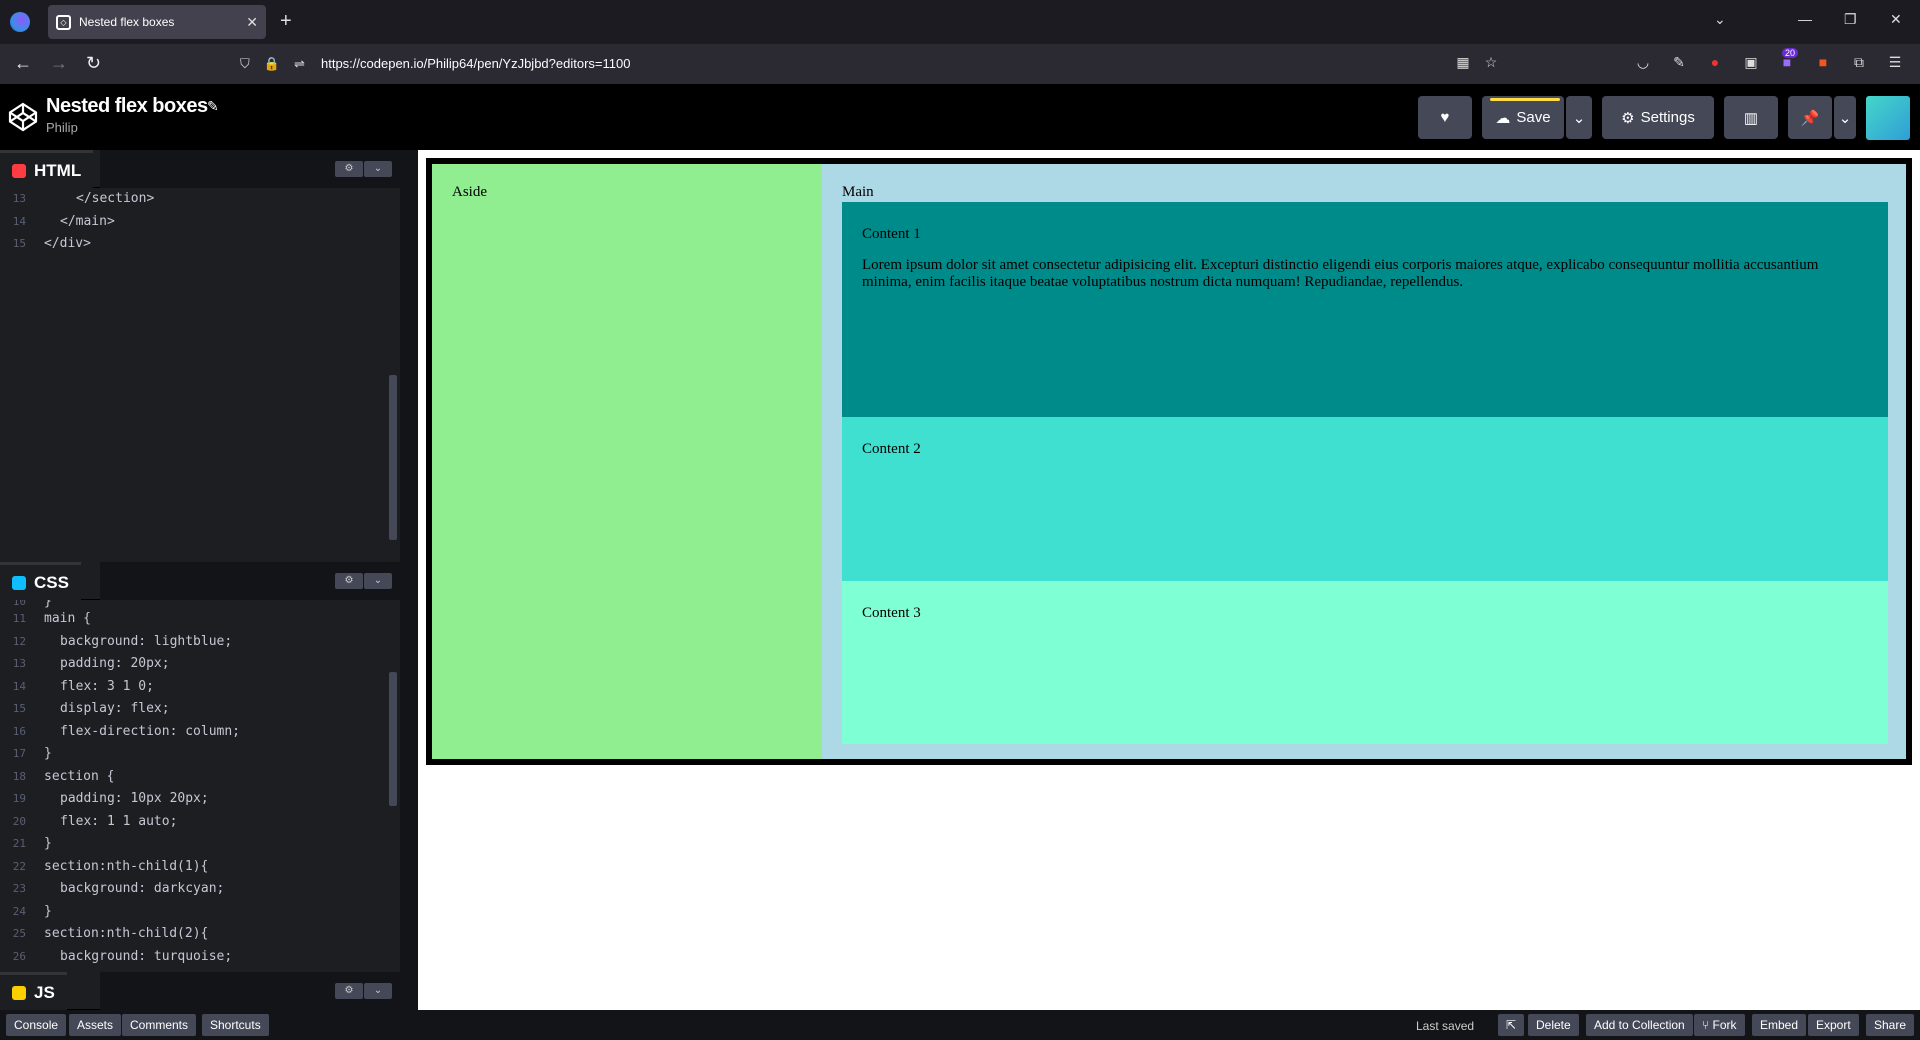  I want to click on save-button: ☁ Save, so click(1523, 117).